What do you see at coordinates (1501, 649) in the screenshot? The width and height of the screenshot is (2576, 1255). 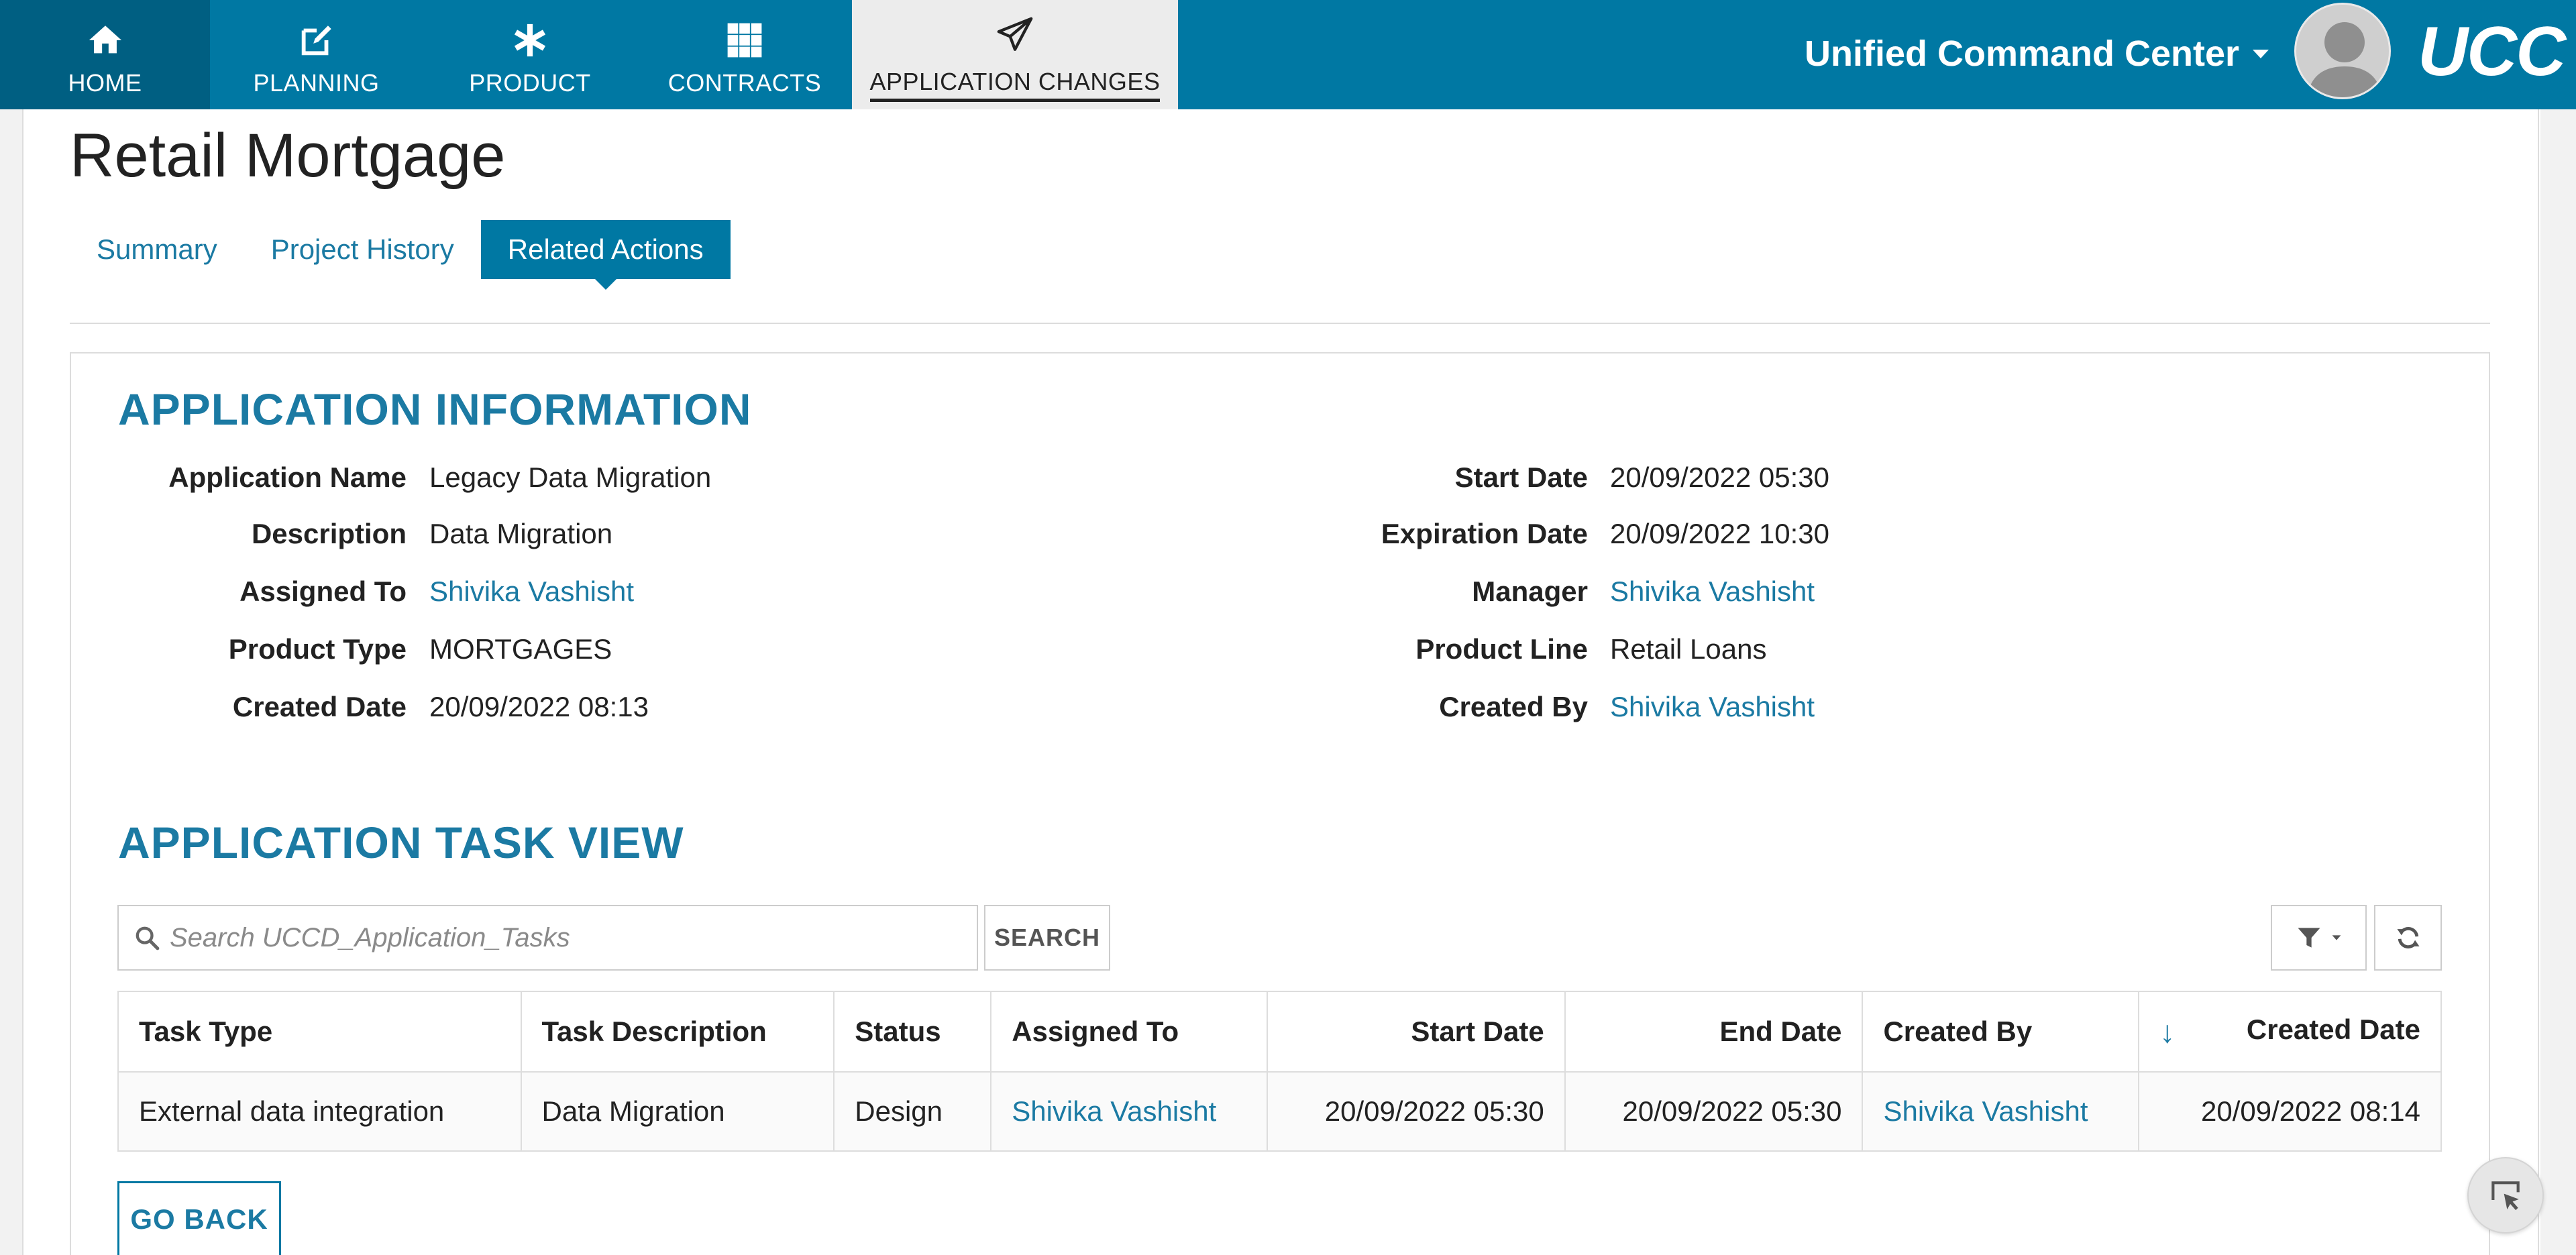 I see `field-label-product-line: Product Line` at bounding box center [1501, 649].